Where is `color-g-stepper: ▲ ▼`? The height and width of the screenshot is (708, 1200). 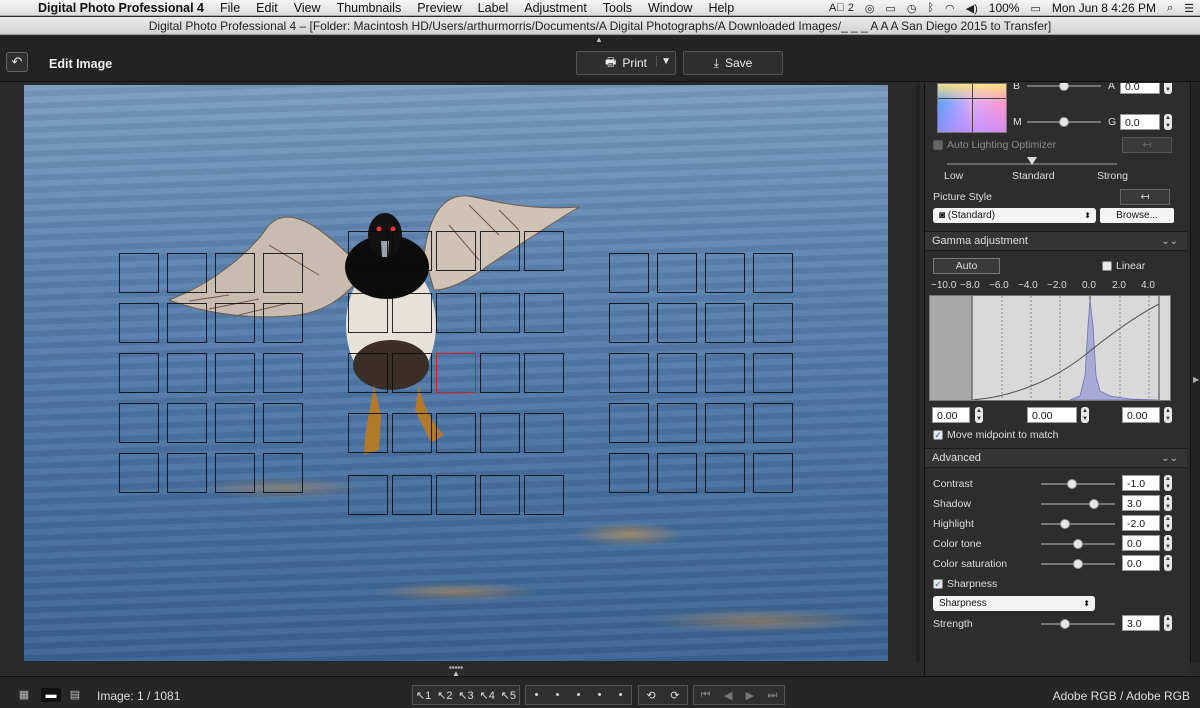 color-g-stepper: ▲ ▼ is located at coordinates (1168, 122).